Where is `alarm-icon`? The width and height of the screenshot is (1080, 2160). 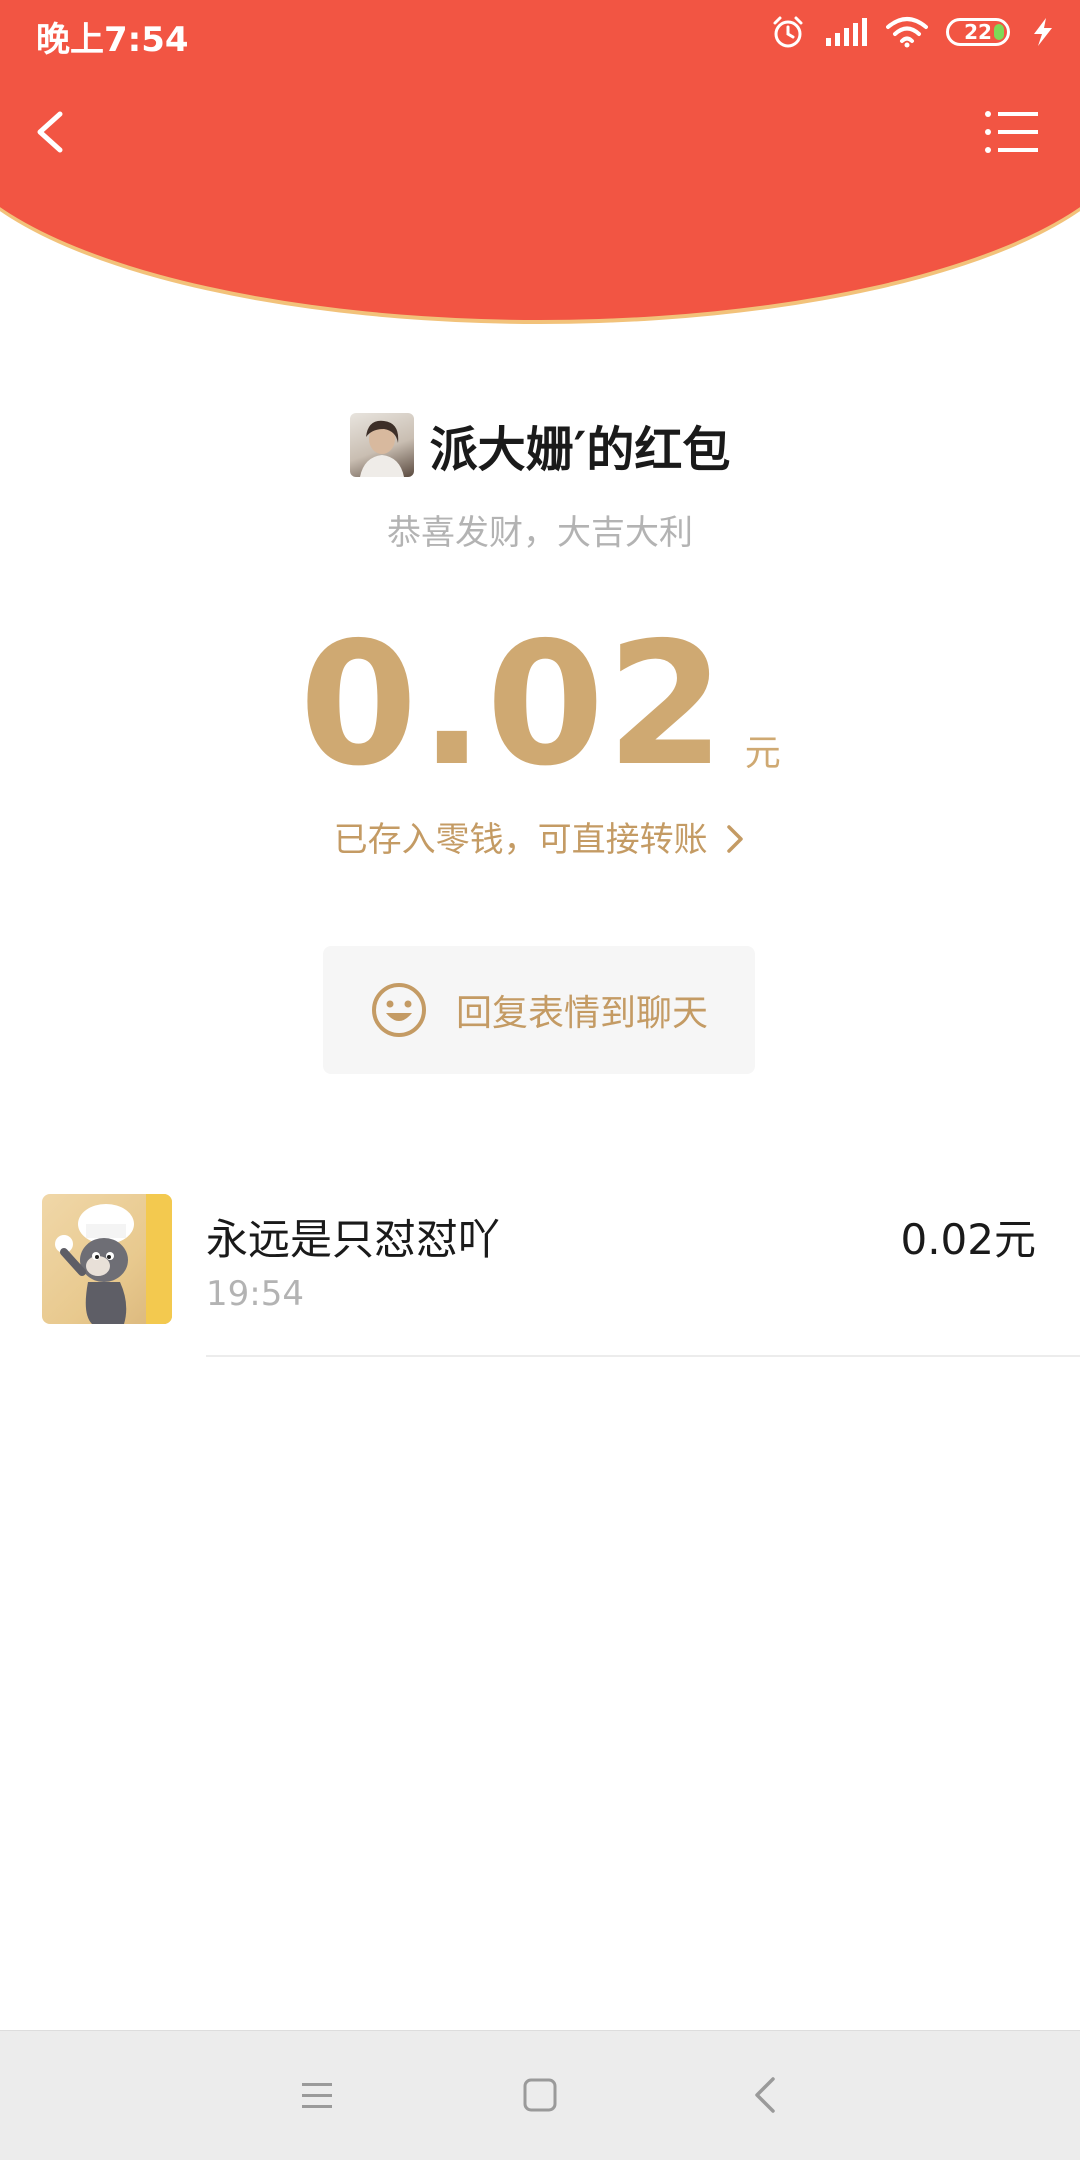 alarm-icon is located at coordinates (788, 32).